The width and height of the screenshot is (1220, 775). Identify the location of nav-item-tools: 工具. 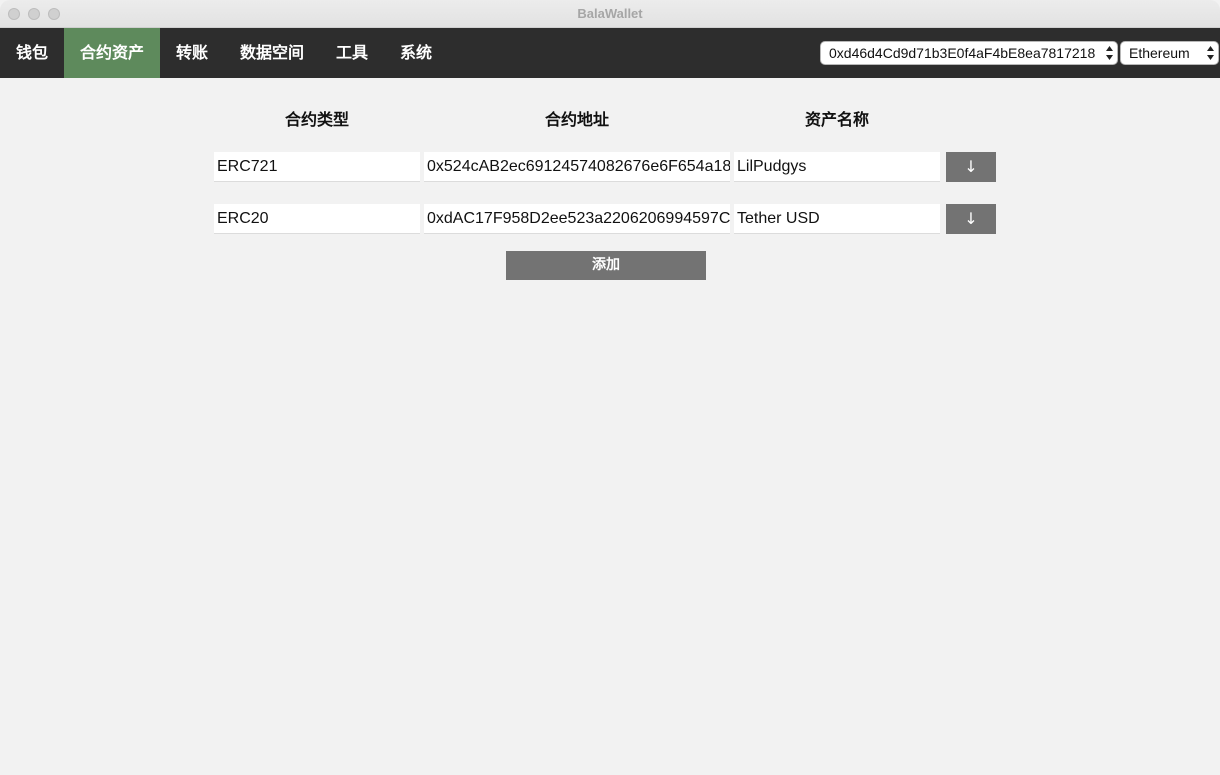
(352, 53).